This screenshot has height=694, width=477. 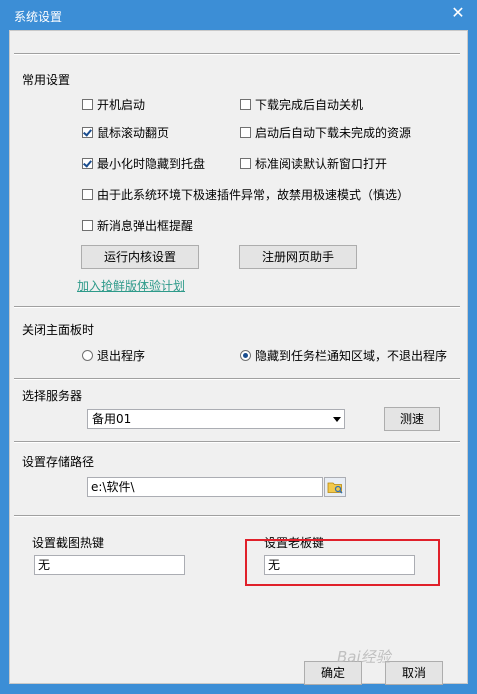 I want to click on server-select: 备用01, so click(x=216, y=419).